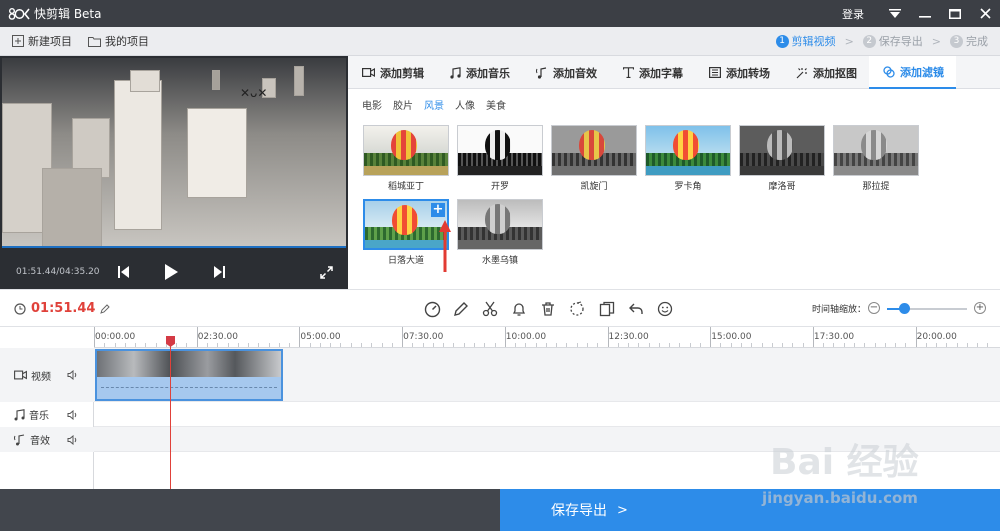  Describe the element at coordinates (652, 72) in the screenshot. I see `tab-add-subtitle: 添加字幕` at that location.